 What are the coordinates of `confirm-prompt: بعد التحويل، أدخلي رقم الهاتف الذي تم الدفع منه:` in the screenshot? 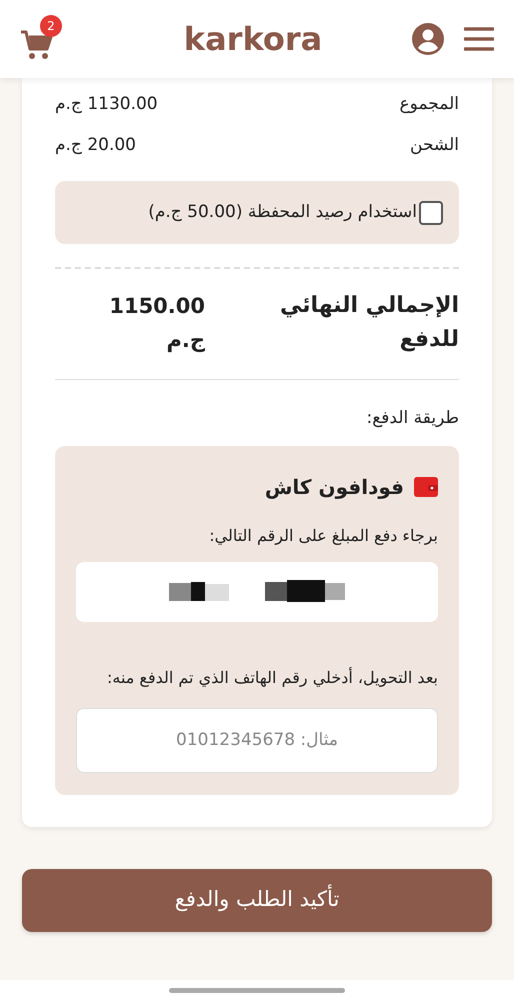 It's located at (272, 677).